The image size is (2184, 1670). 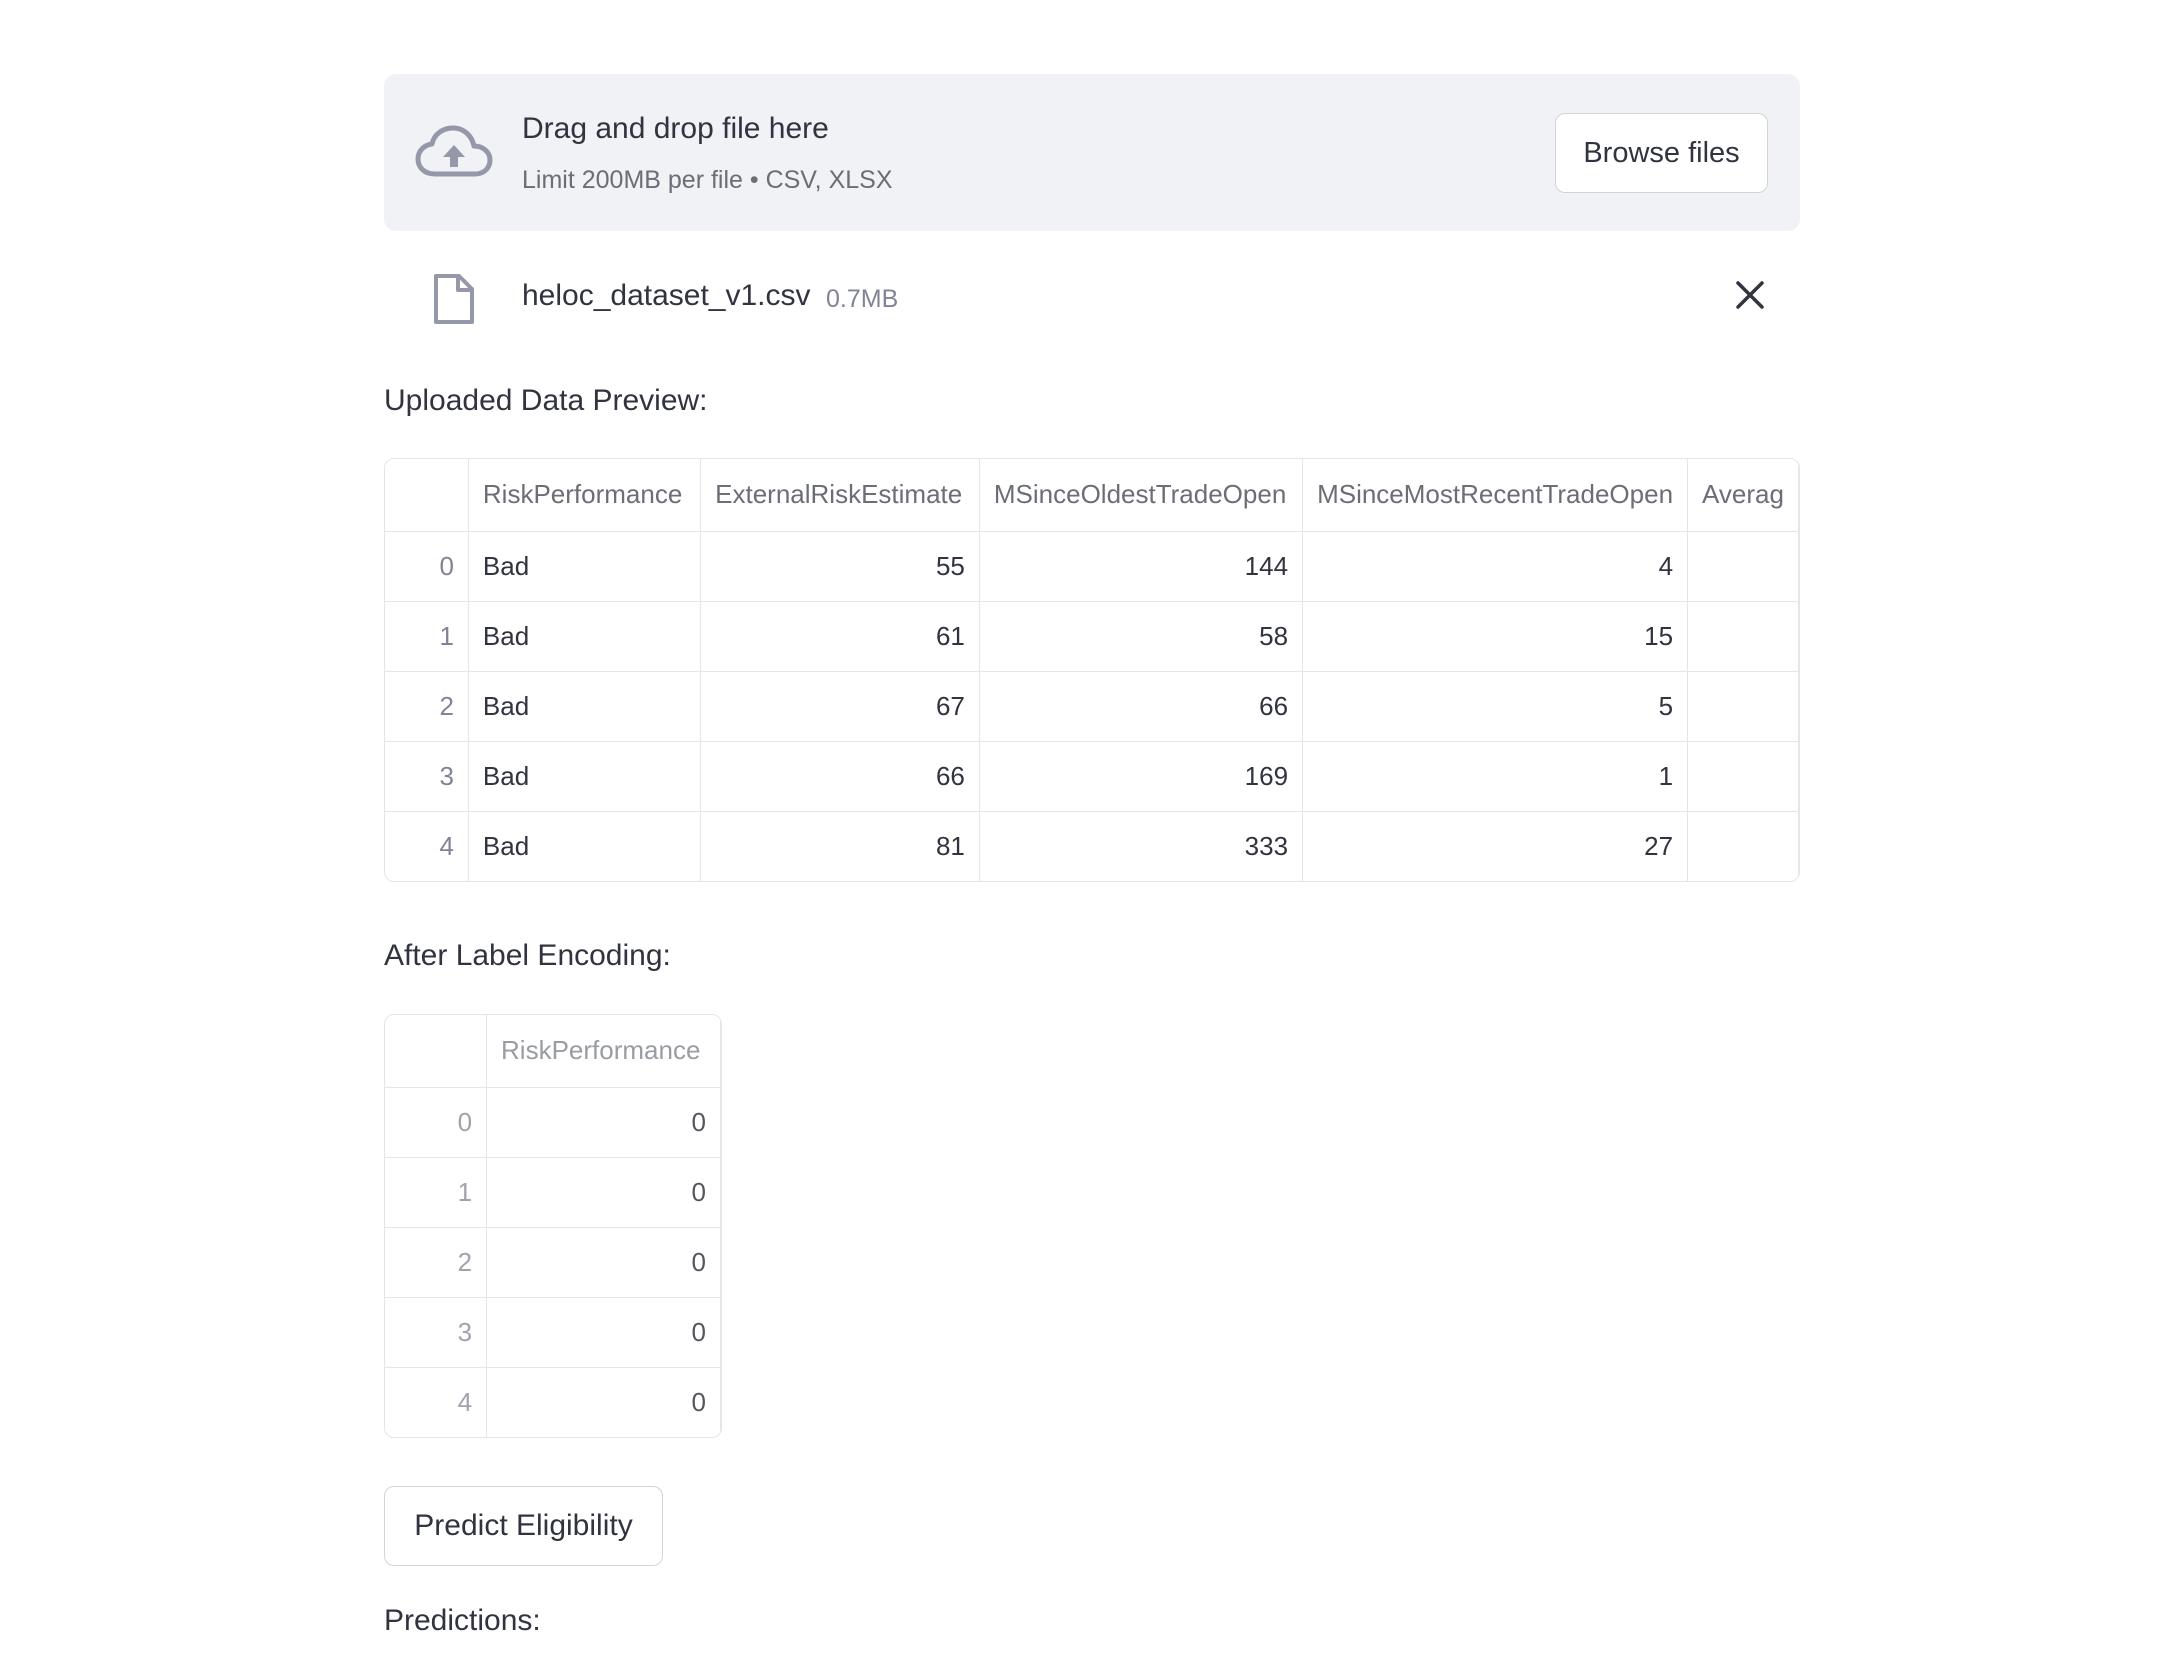 What do you see at coordinates (675, 128) in the screenshot?
I see `dropzone-title: Drag and drop file here` at bounding box center [675, 128].